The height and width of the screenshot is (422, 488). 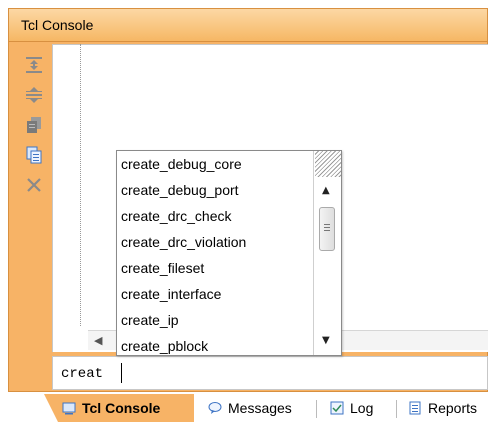 I want to click on text-caret, so click(x=121, y=373).